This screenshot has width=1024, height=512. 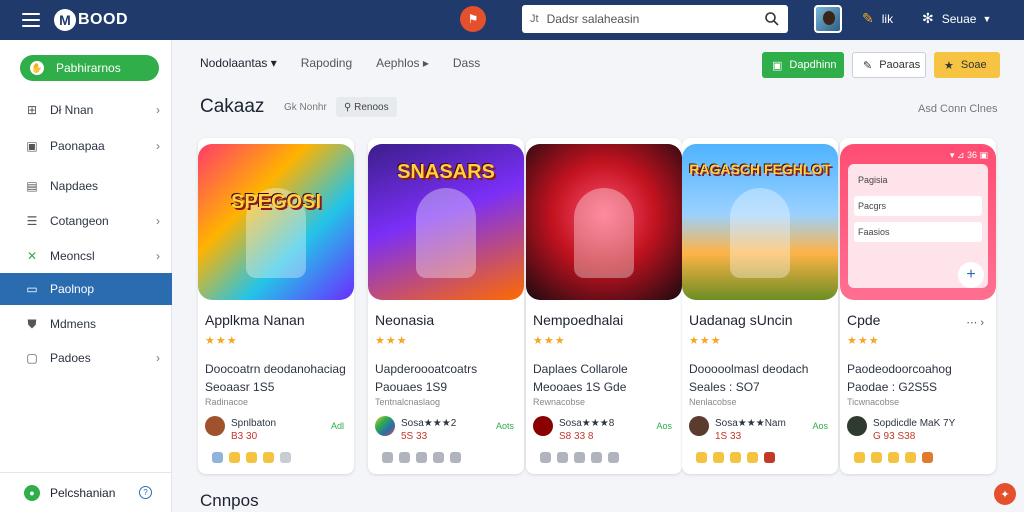 I want to click on app-logo: M BOOD, so click(x=91, y=20).